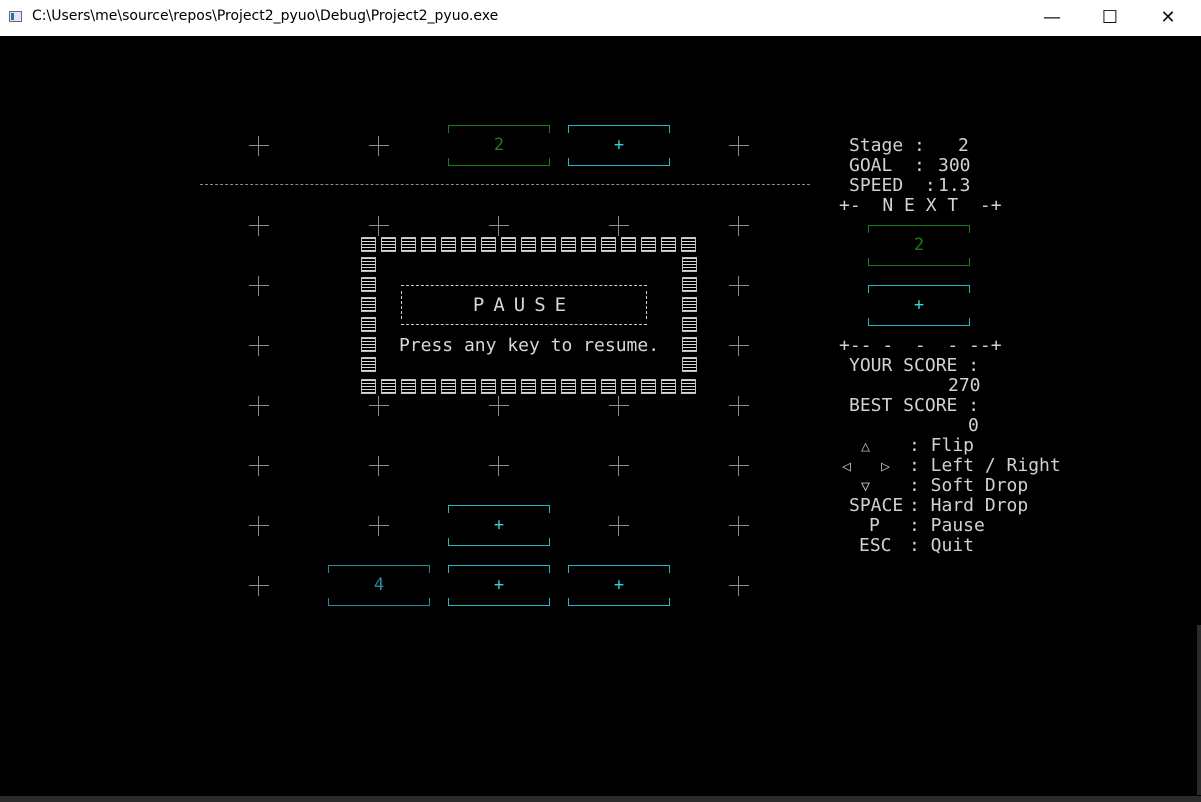 The width and height of the screenshot is (1201, 802). Describe the element at coordinates (505, 184) in the screenshot. I see `top-boundary-line` at that location.